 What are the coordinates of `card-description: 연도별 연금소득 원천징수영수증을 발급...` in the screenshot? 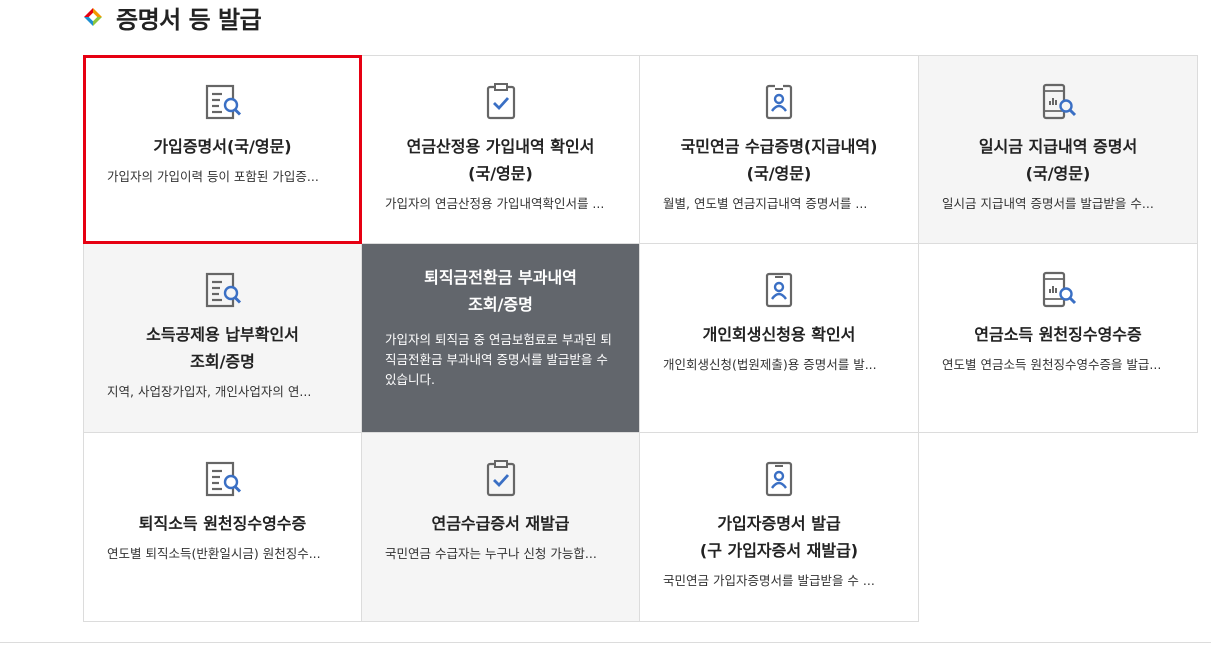 It's located at (1052, 364).